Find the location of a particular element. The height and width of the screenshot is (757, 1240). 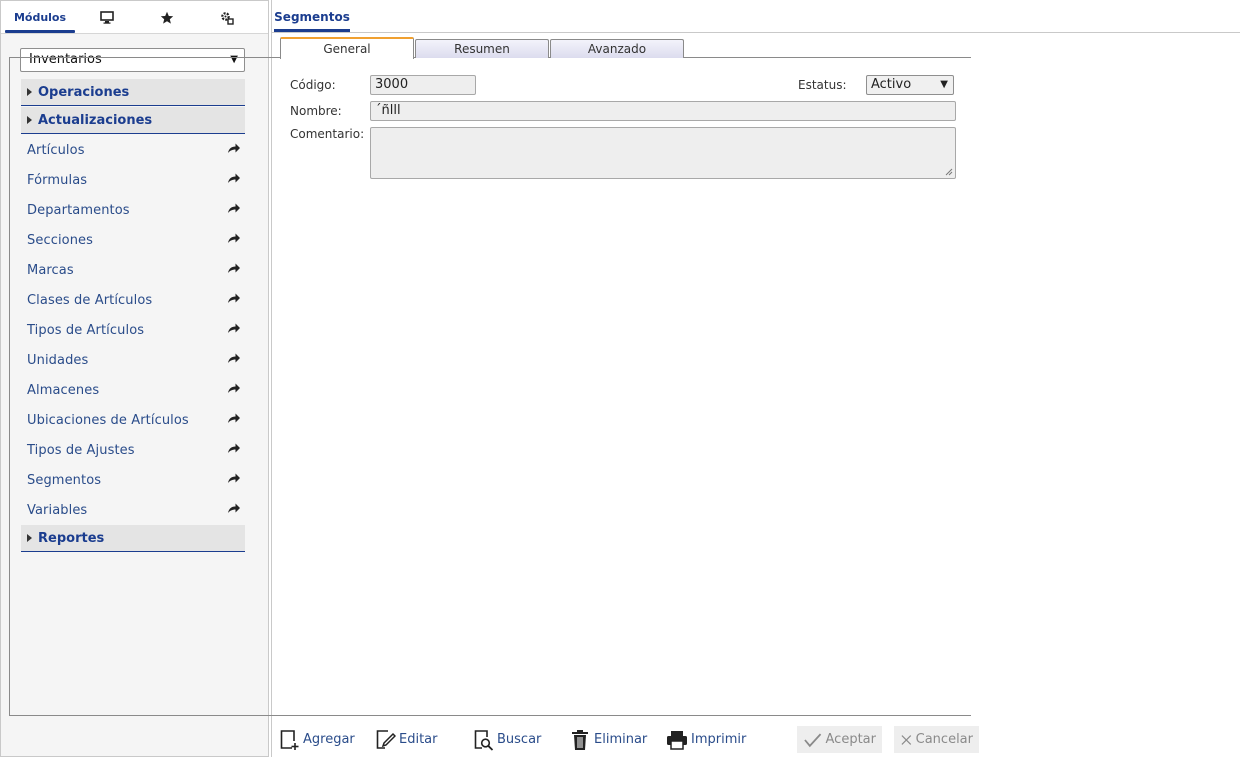

tab-avanzado-label: Avanzado is located at coordinates (617, 49).